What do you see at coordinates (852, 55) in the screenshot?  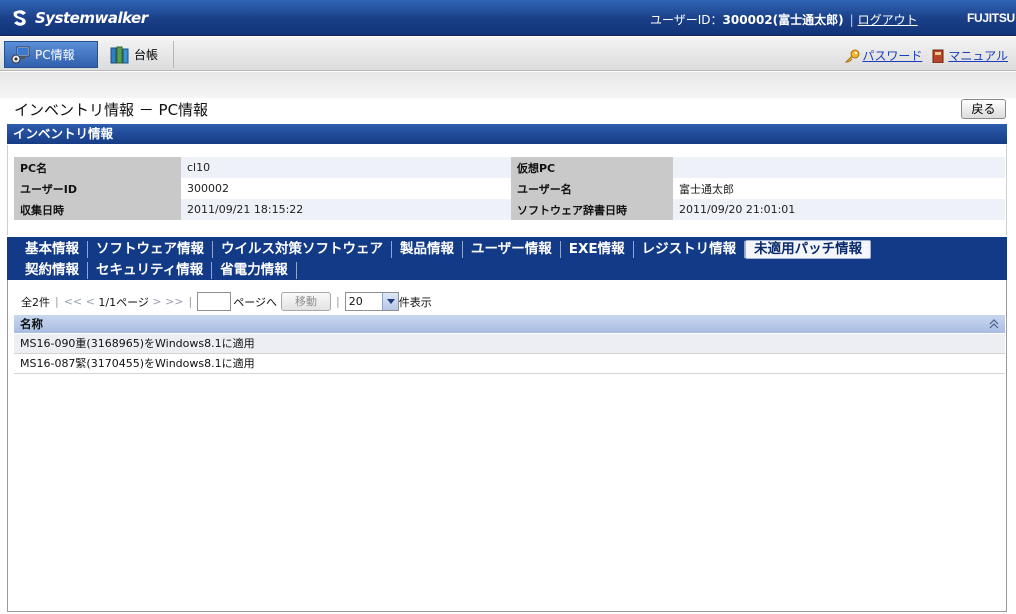 I see `key-icon` at bounding box center [852, 55].